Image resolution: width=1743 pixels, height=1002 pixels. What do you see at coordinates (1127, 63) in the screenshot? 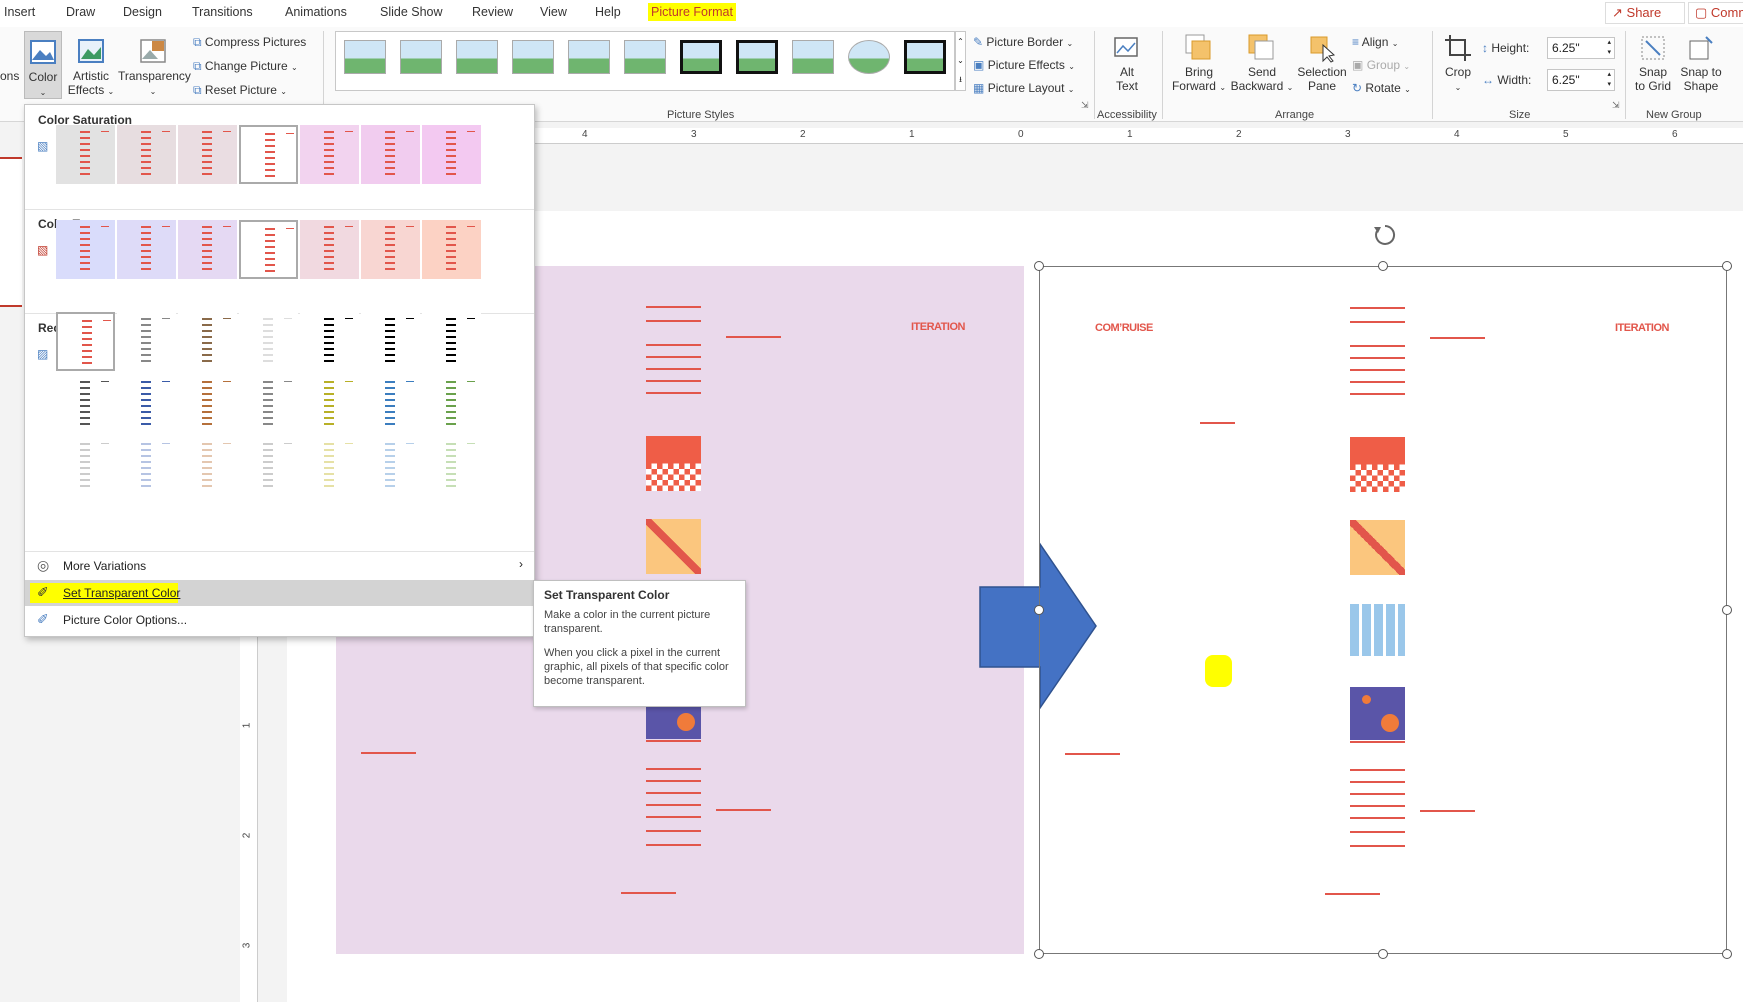
I see `alt-text-button: Alt Text` at bounding box center [1127, 63].